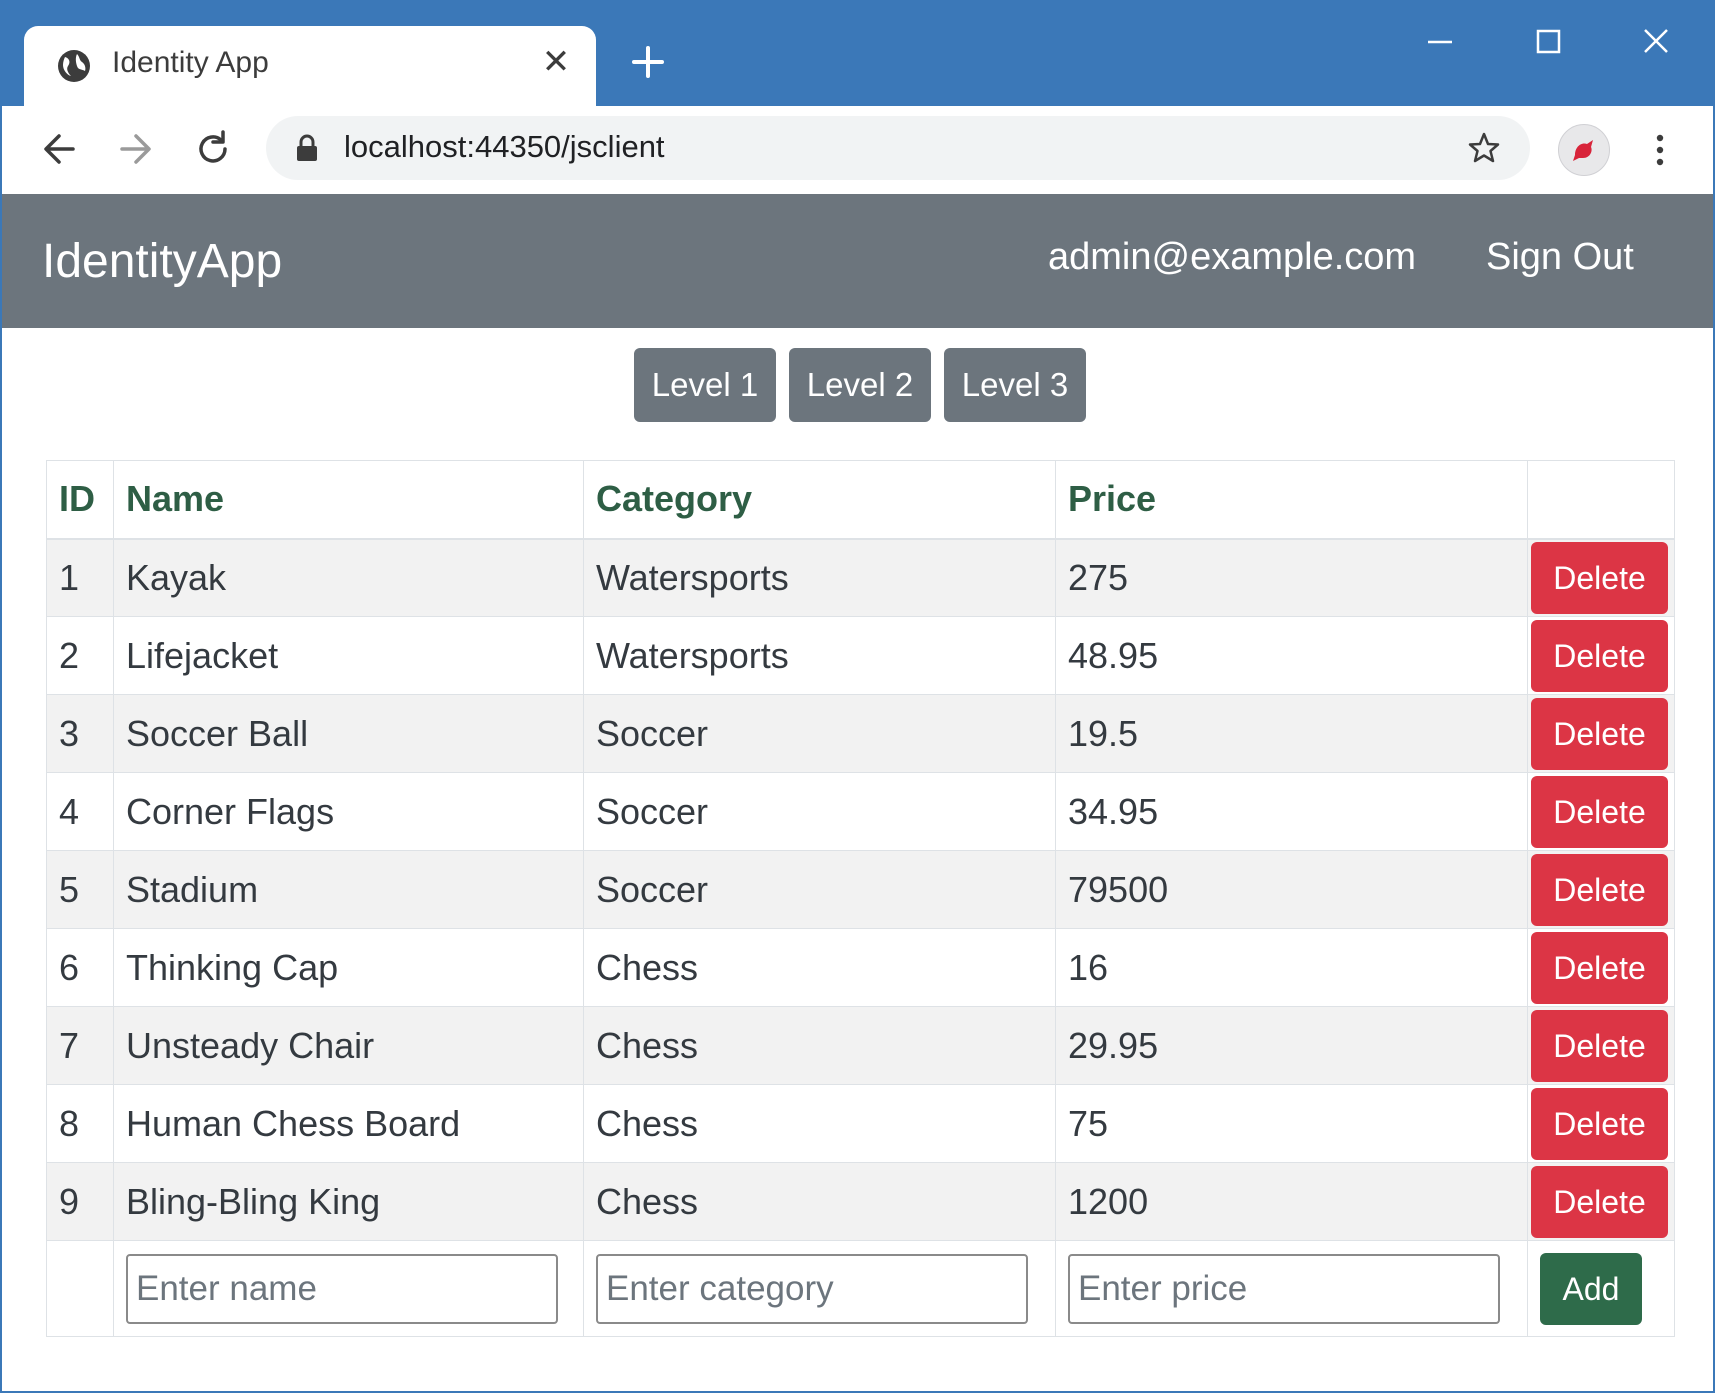 The width and height of the screenshot is (1715, 1393). Describe the element at coordinates (819, 500) in the screenshot. I see `column-header-category: Category` at that location.